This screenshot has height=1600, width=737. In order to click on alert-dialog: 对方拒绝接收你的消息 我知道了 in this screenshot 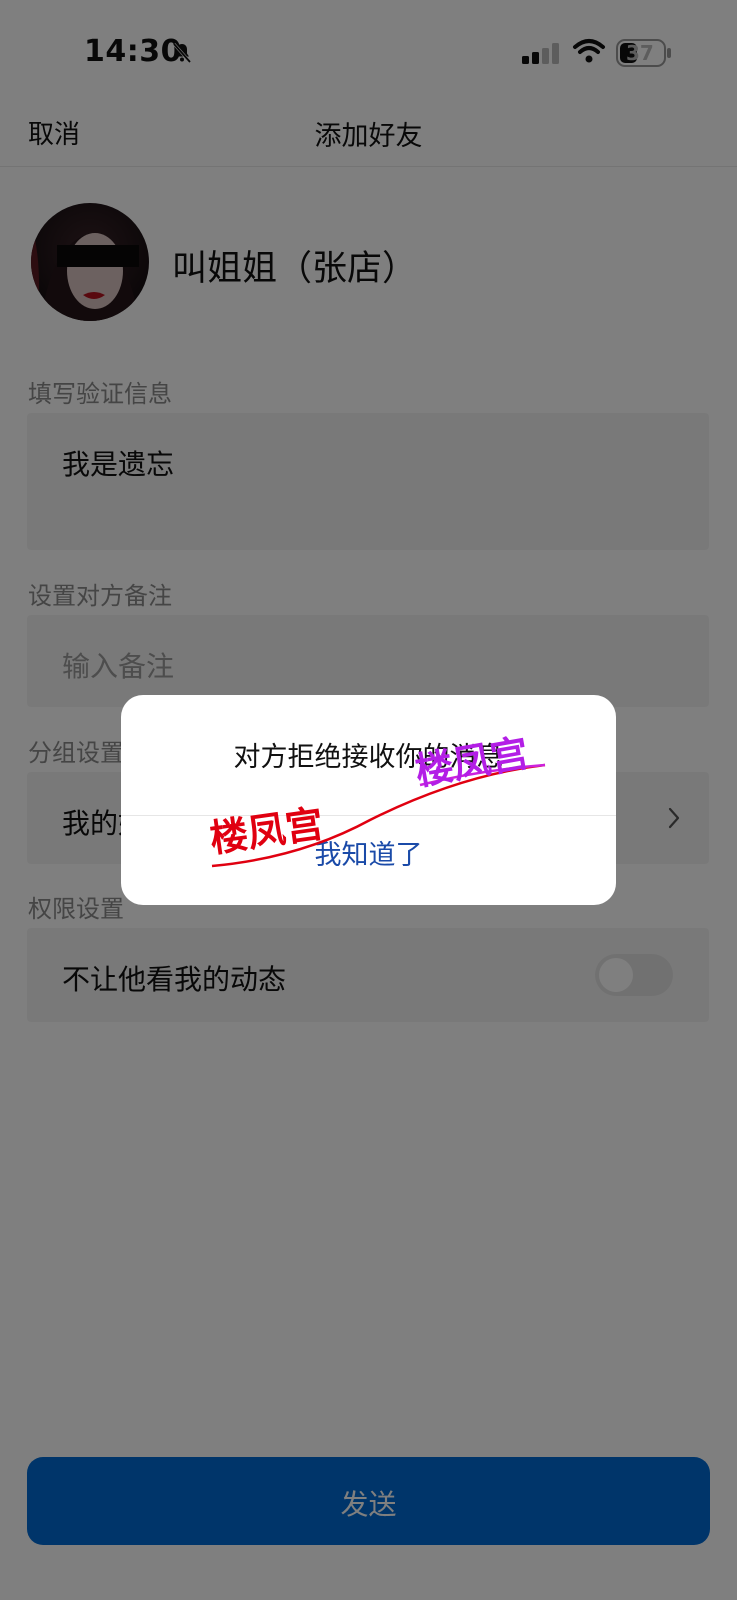, I will do `click(368, 800)`.